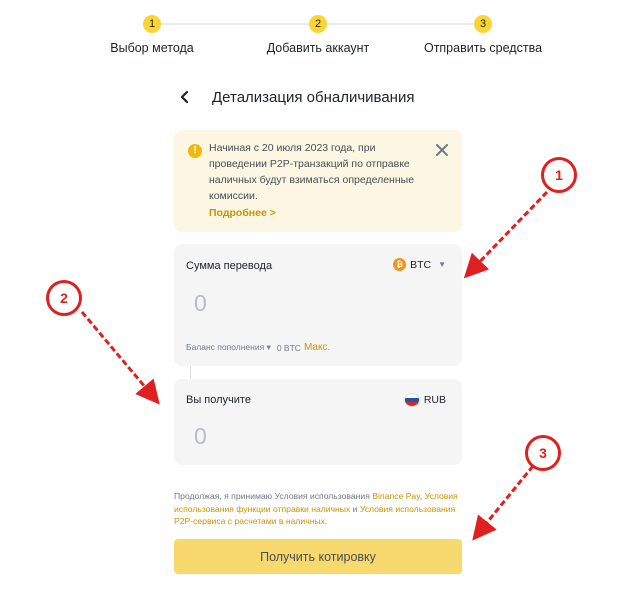 The width and height of the screenshot is (622, 613). What do you see at coordinates (442, 264) in the screenshot?
I see `caret-down-icon: ▼` at bounding box center [442, 264].